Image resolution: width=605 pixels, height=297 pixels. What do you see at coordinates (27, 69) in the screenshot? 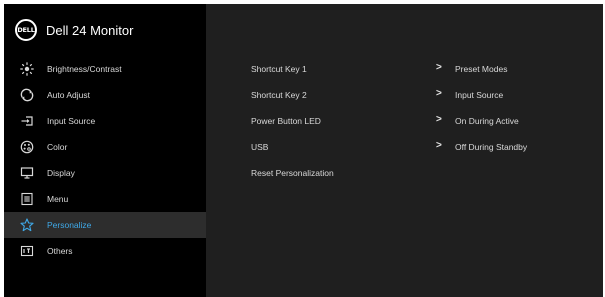
I see `brightness-icon` at bounding box center [27, 69].